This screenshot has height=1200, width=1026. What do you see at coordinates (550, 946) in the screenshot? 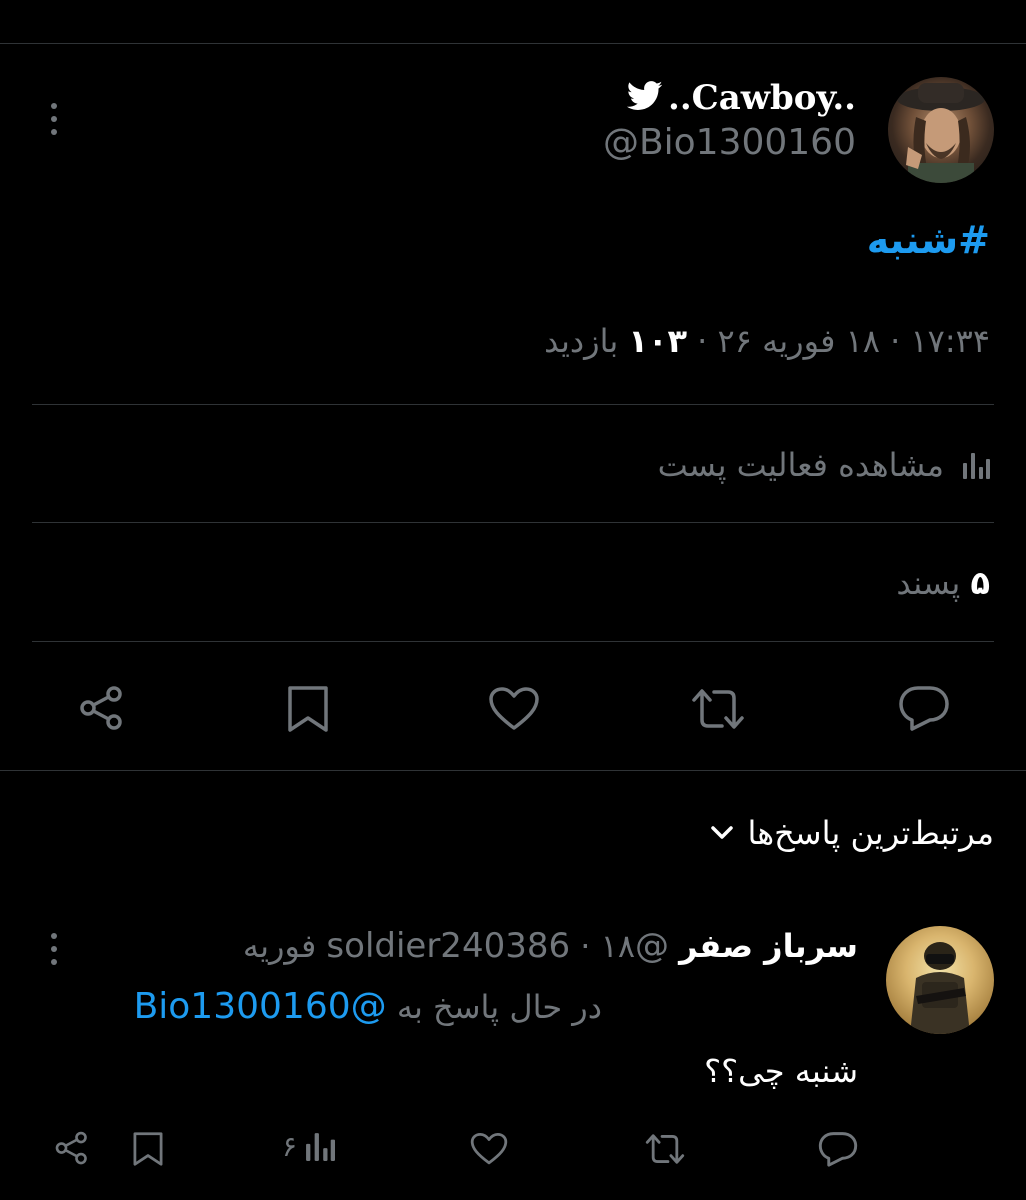
I see `reply-header: سرباز صفر @soldier240386 · ۱۸ فوریه` at bounding box center [550, 946].